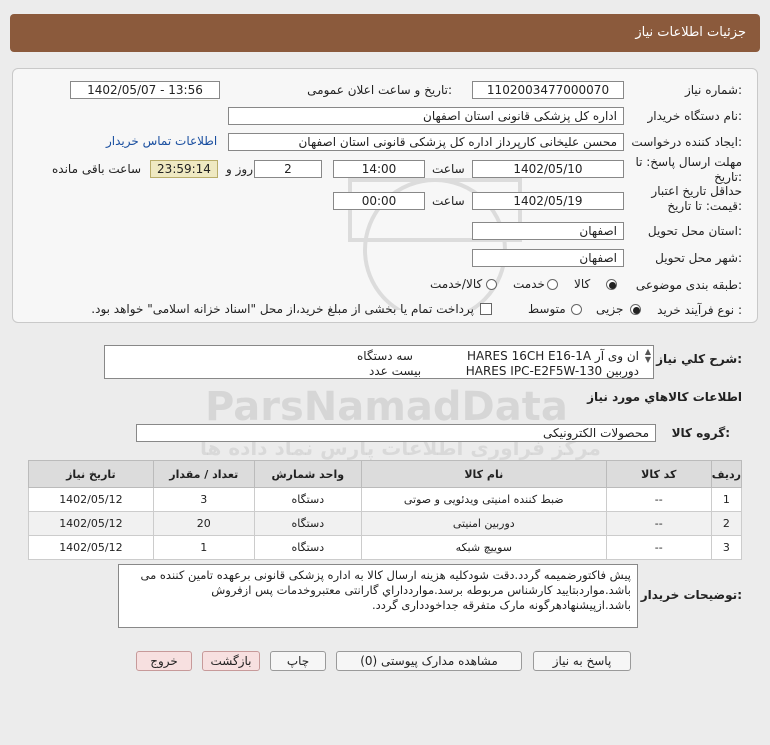 The height and width of the screenshot is (745, 770). What do you see at coordinates (184, 169) in the screenshot?
I see `remaining-time-field: 23:59:14` at bounding box center [184, 169].